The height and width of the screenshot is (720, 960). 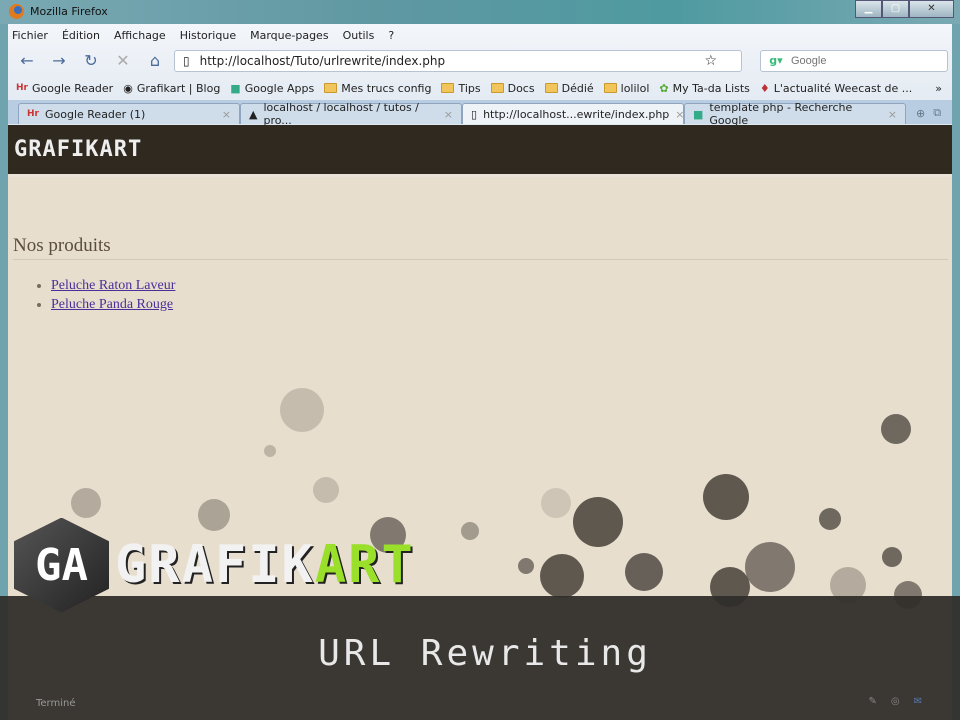 I want to click on bookmark-google-apps: ■ Google Apps, so click(x=272, y=88).